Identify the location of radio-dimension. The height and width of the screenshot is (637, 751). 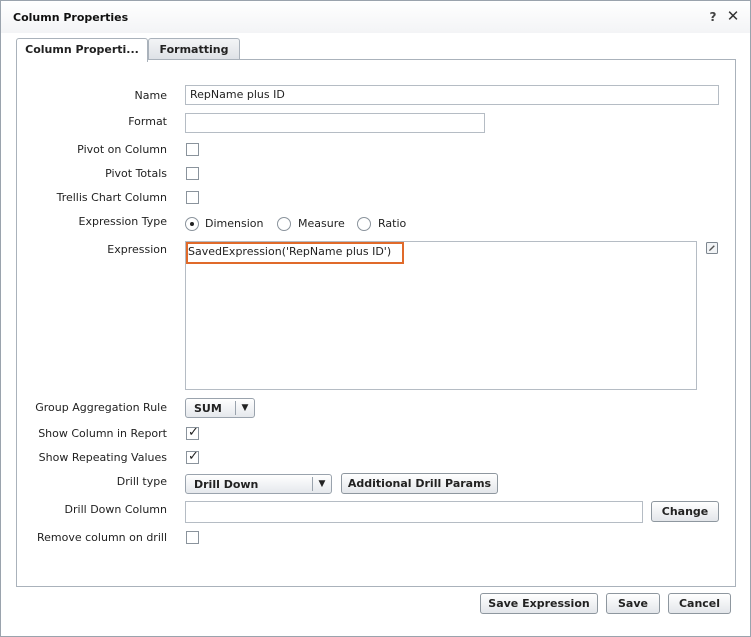
(192, 224).